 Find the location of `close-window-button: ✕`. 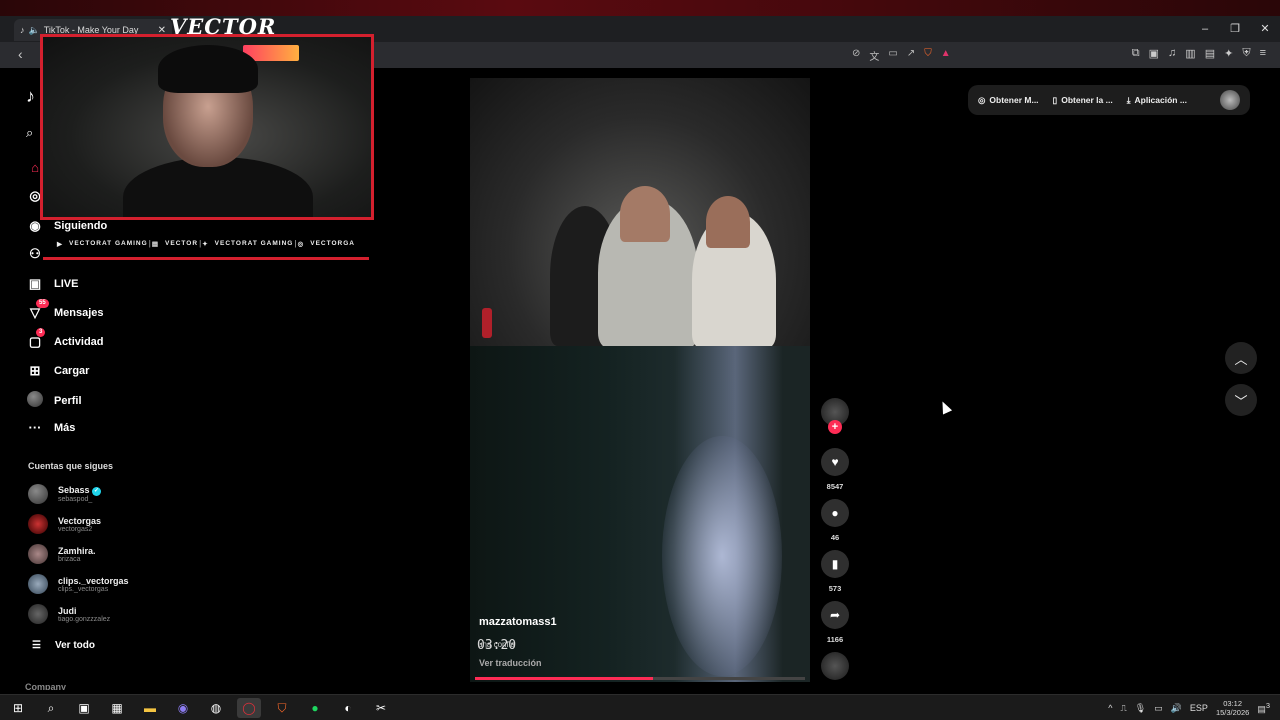

close-window-button: ✕ is located at coordinates (1265, 29).